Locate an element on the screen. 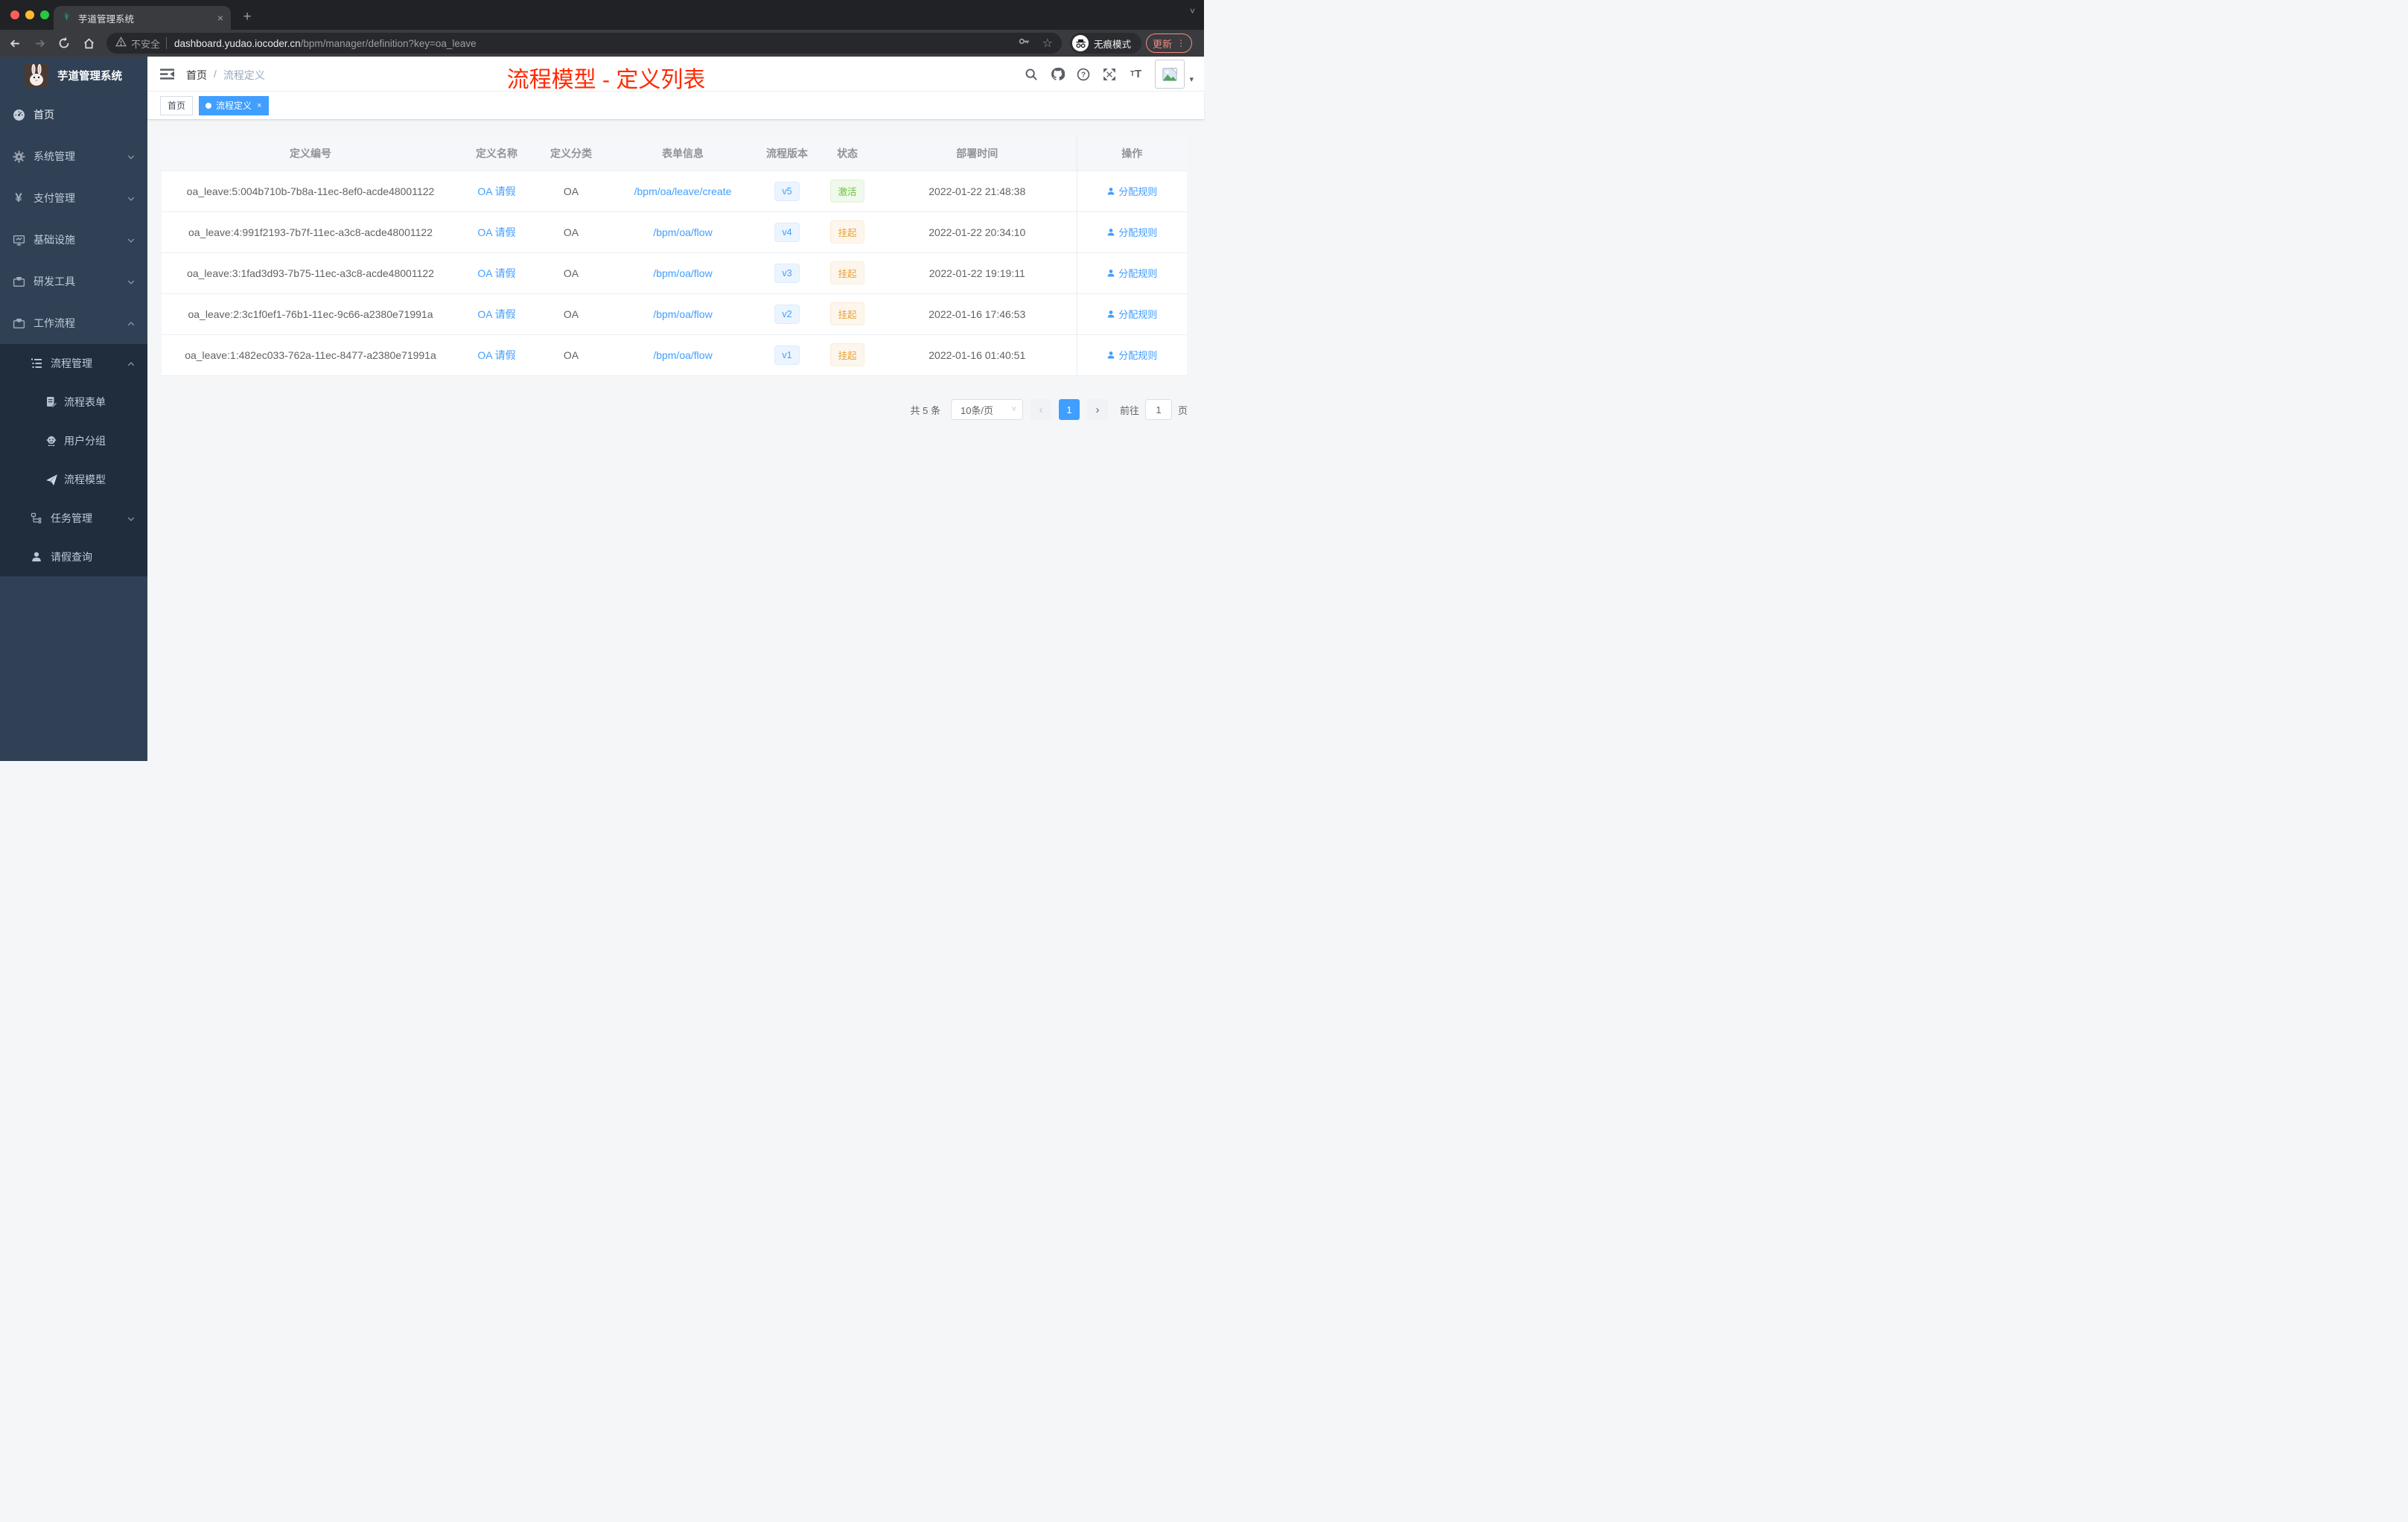 Image resolution: width=2408 pixels, height=1522 pixels. sidebar-item-label: 研发工具 is located at coordinates (54, 281).